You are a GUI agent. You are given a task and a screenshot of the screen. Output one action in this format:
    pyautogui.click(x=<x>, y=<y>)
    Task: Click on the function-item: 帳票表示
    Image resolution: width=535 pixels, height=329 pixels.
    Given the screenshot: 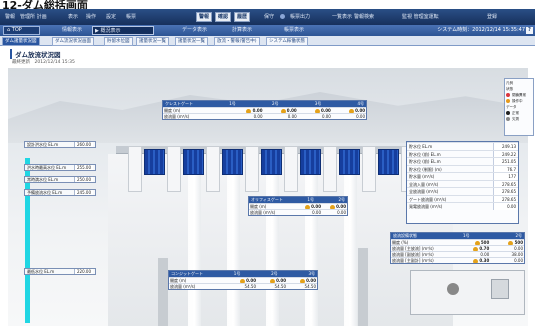 What is the action you would take?
    pyautogui.click(x=294, y=30)
    